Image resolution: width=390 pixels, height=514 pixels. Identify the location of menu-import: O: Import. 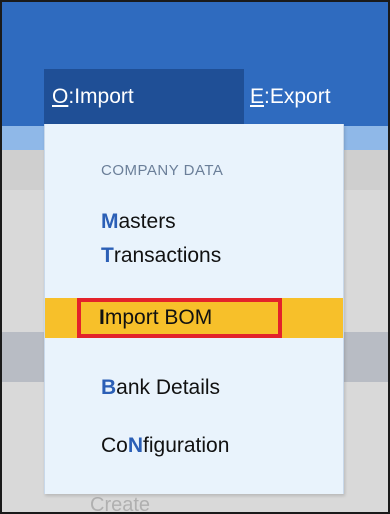
(144, 97).